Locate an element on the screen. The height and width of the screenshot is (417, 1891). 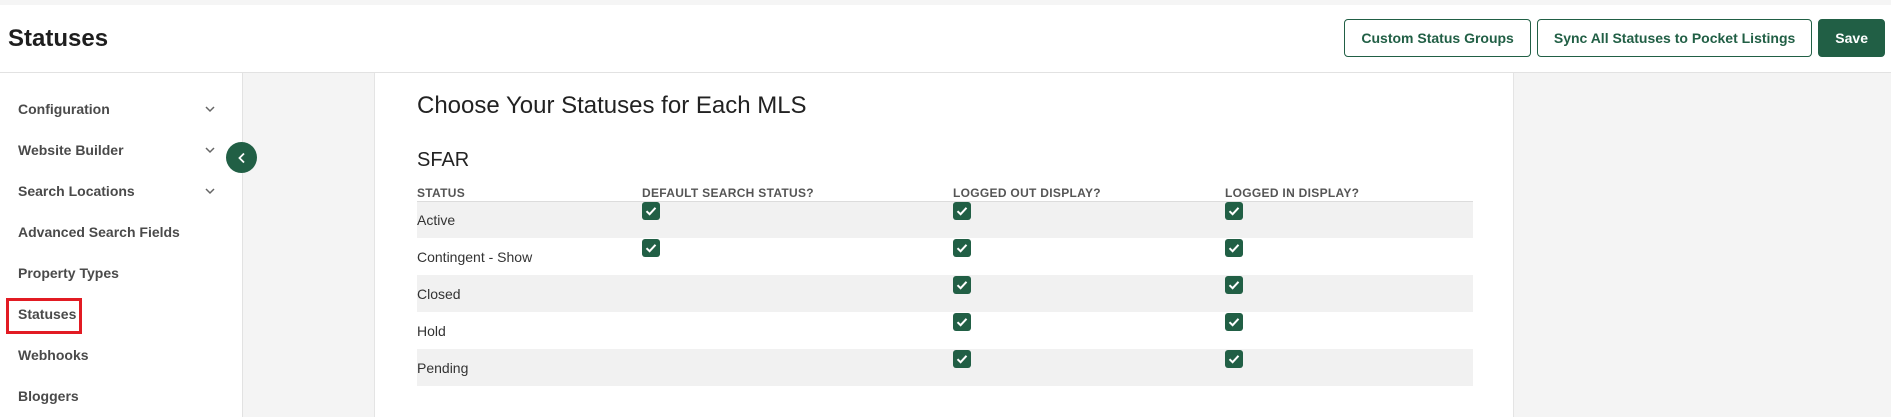
table-row: Active is located at coordinates (945, 219).